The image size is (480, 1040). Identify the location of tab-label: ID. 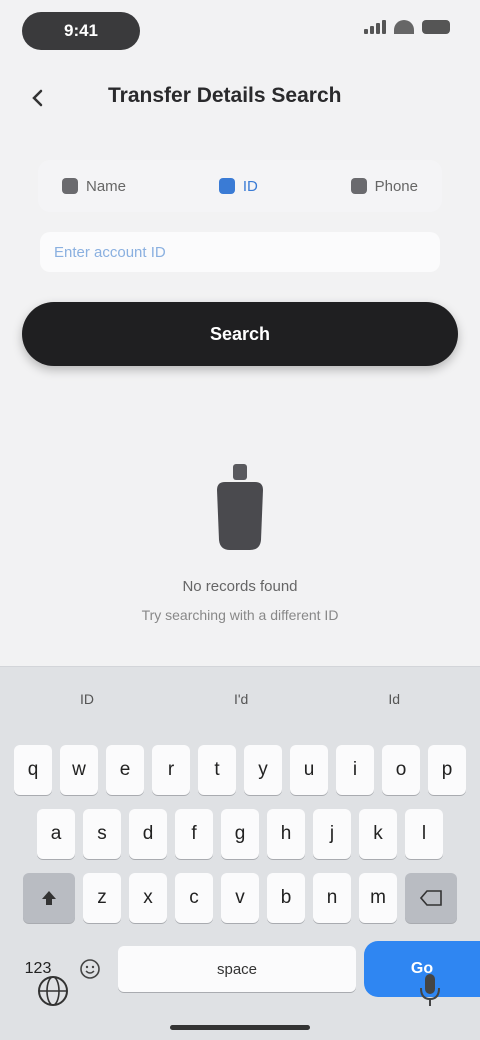
(250, 186).